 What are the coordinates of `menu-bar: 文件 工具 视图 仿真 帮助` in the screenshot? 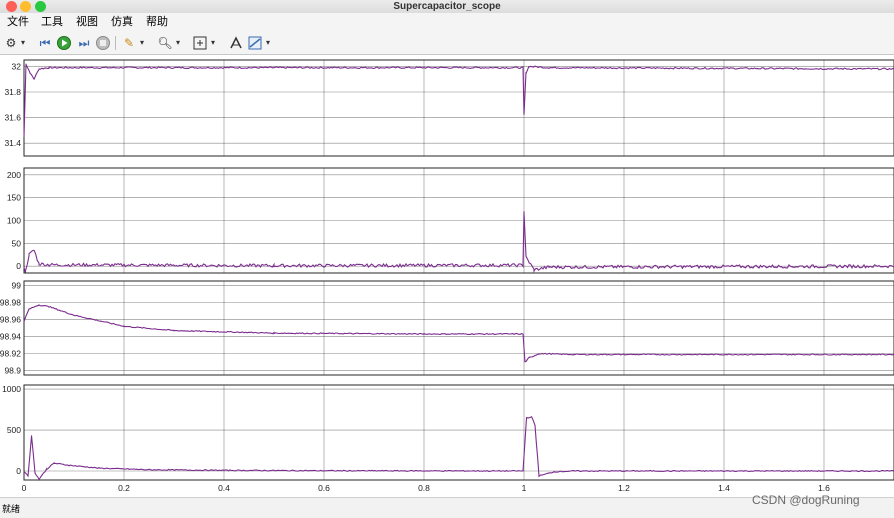 It's located at (447, 22).